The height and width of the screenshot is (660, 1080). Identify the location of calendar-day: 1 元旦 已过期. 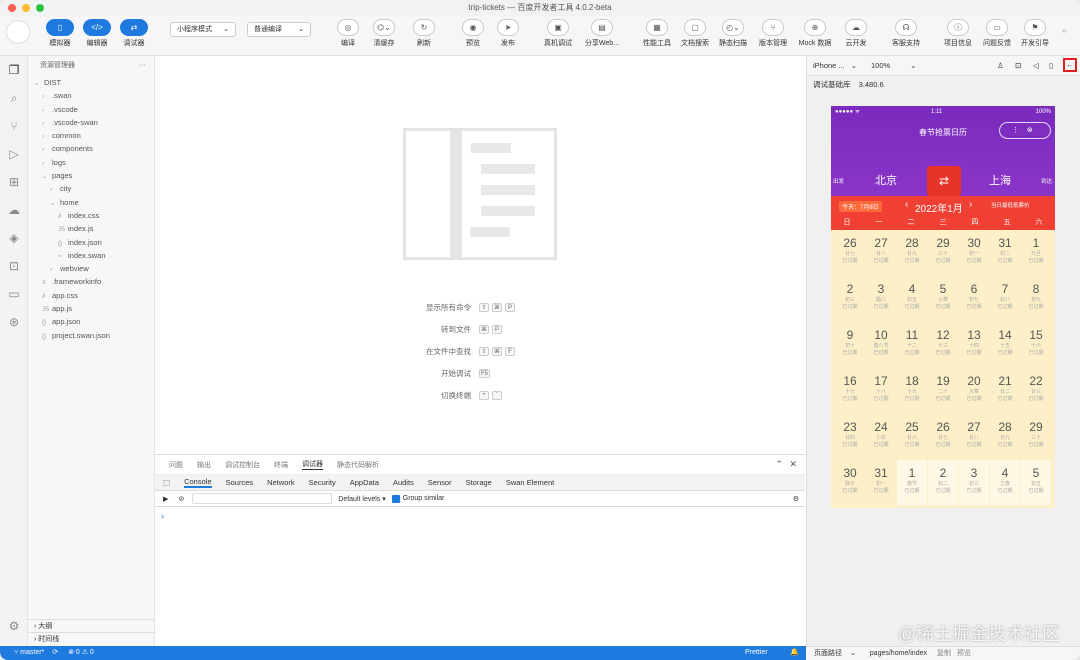
(1036, 252).